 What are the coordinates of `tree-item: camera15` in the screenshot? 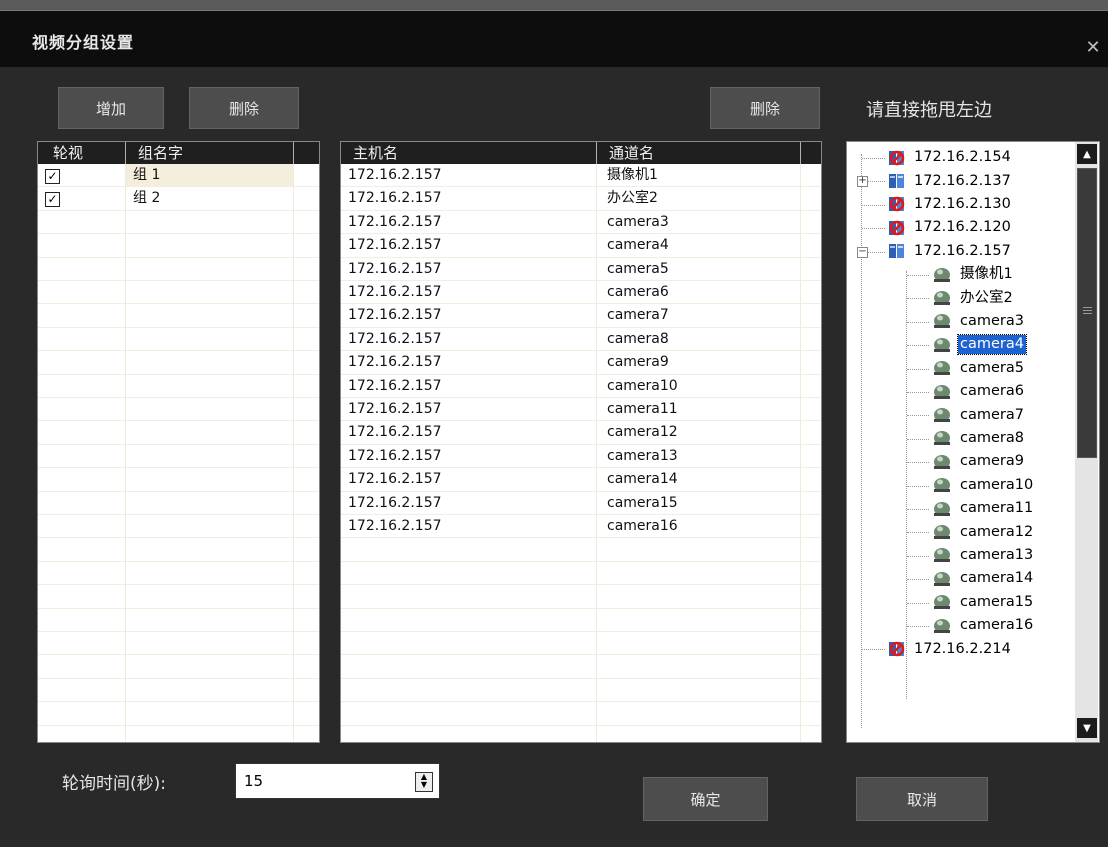 It's located at (983, 602).